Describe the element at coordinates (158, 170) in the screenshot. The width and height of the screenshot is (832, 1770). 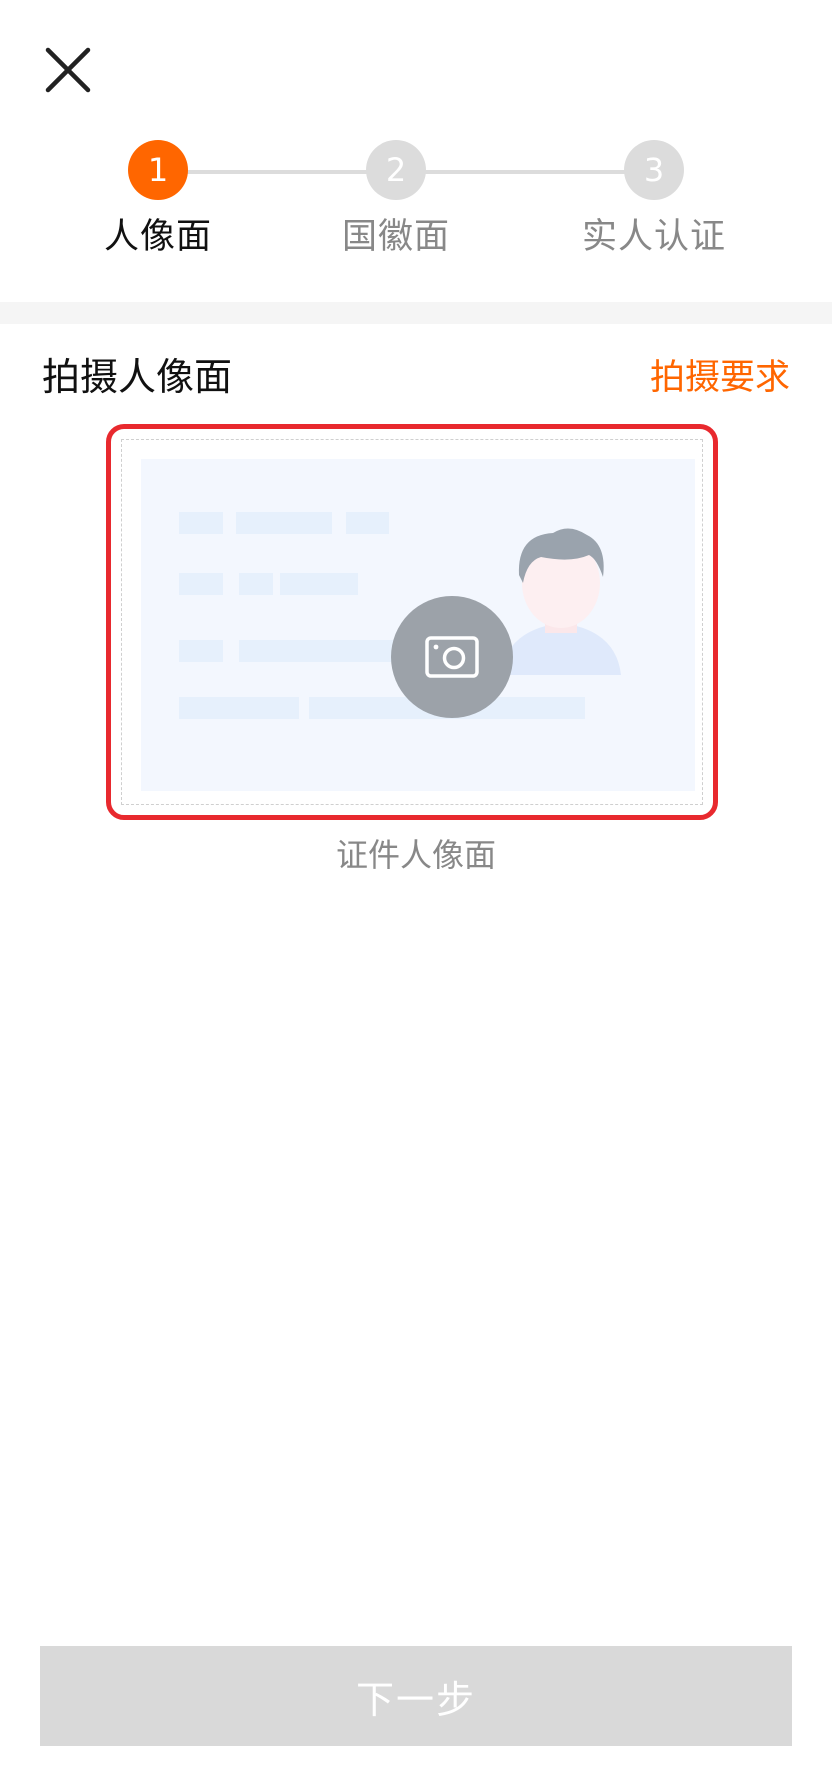
I see `step-1-circle: 1` at that location.